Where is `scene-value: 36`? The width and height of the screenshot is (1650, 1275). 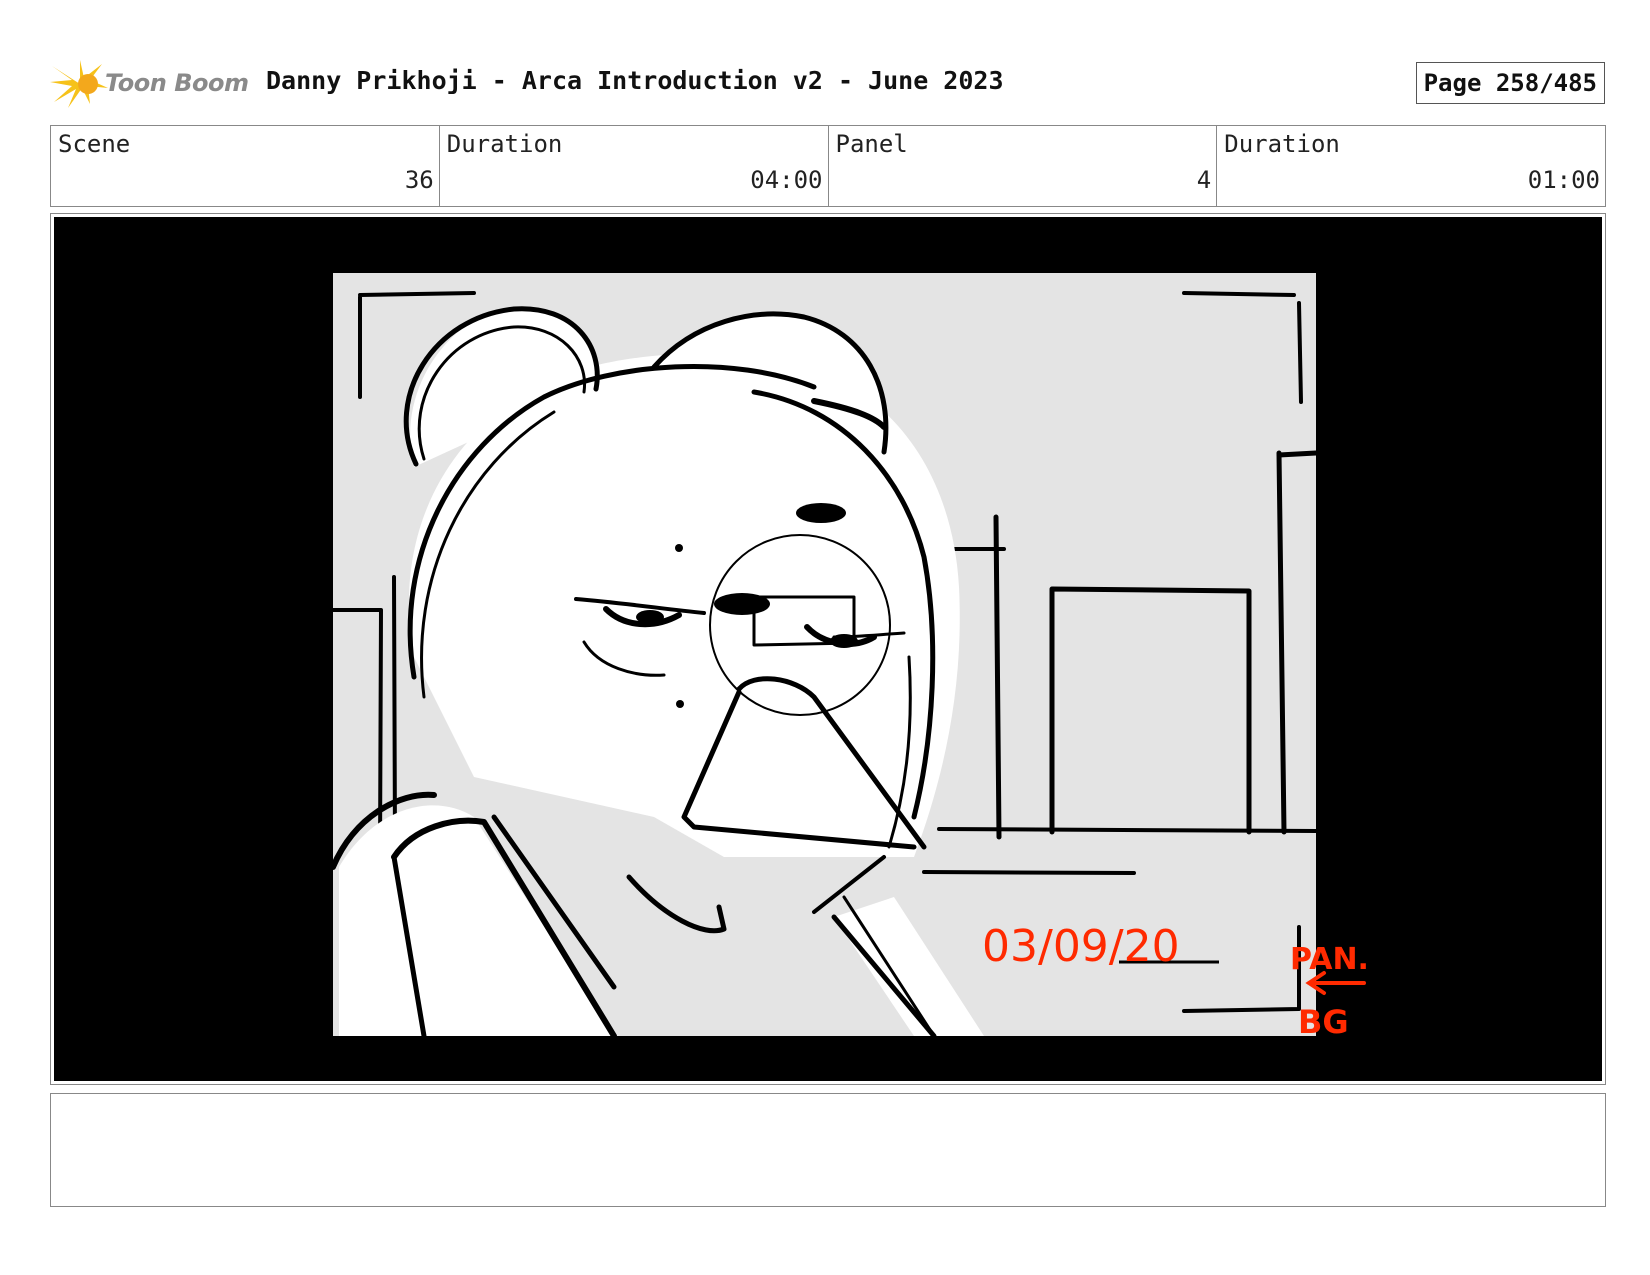 scene-value: 36 is located at coordinates (419, 180).